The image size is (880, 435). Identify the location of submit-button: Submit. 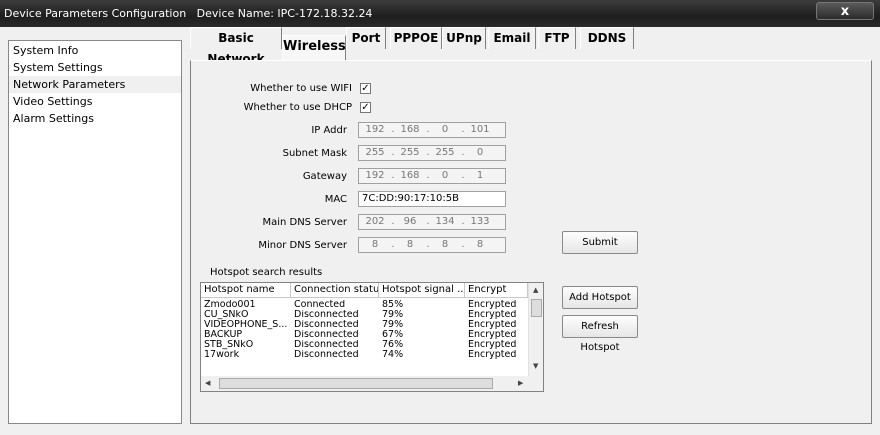
(600, 242).